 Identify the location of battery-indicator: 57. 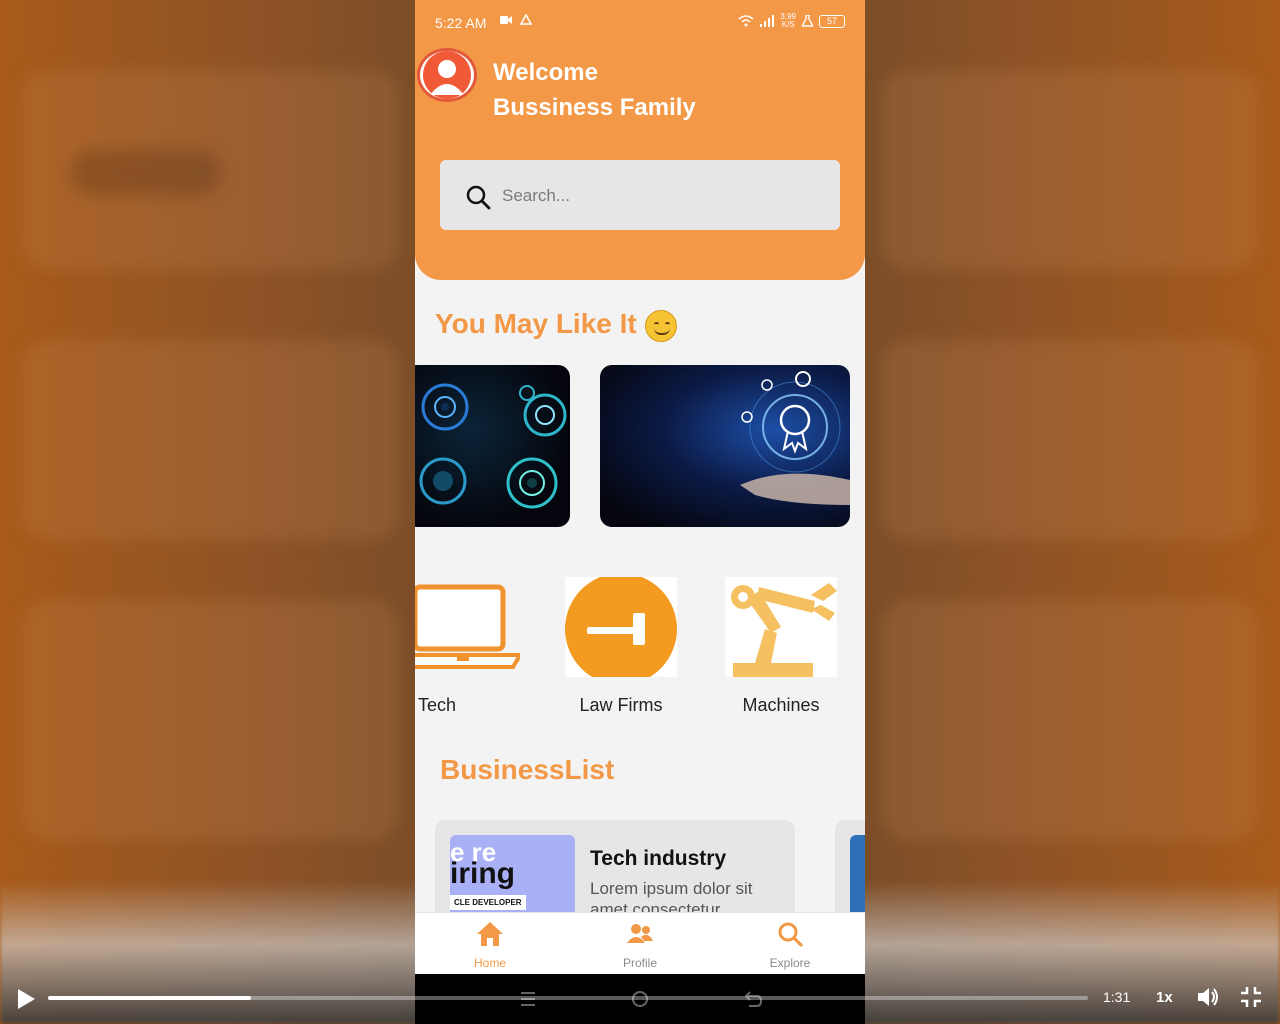
(832, 21).